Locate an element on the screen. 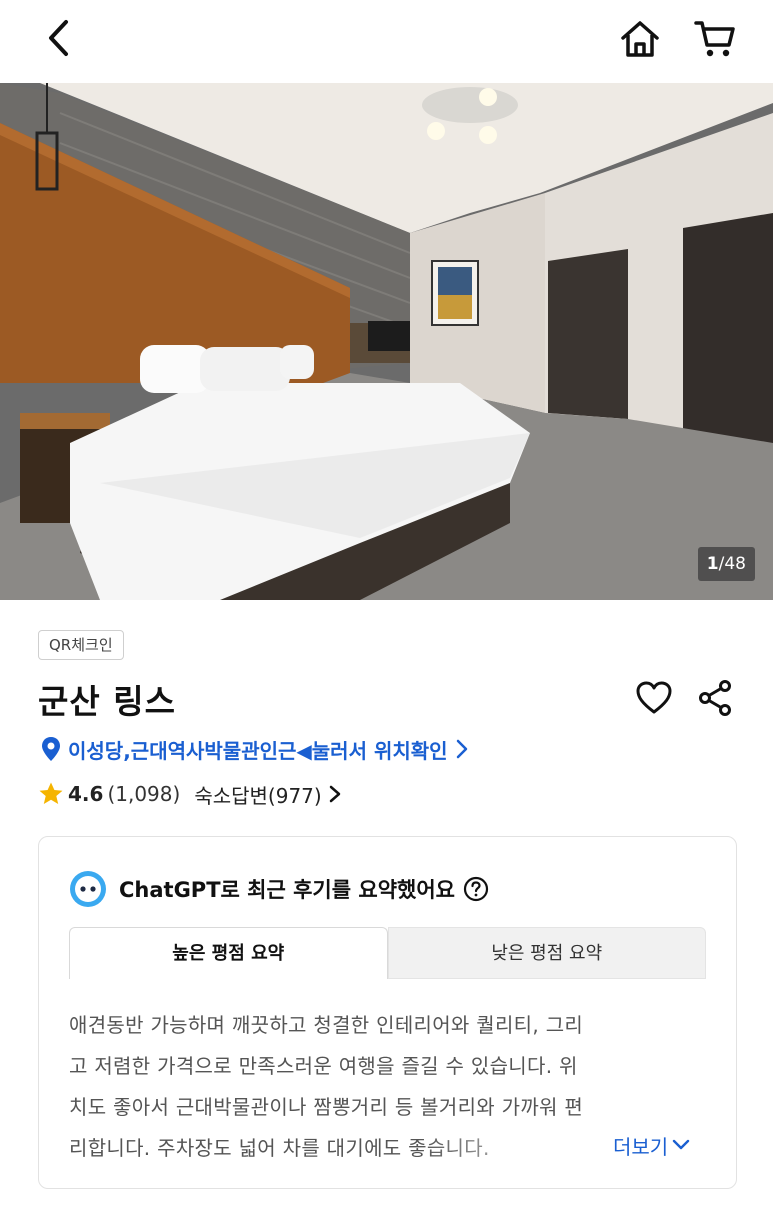 This screenshot has height=1205, width=773. favorite-button is located at coordinates (654, 698).